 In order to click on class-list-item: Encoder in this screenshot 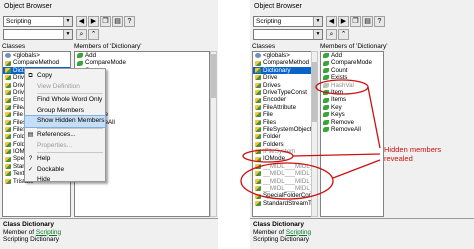, I will do `click(284, 99)`.